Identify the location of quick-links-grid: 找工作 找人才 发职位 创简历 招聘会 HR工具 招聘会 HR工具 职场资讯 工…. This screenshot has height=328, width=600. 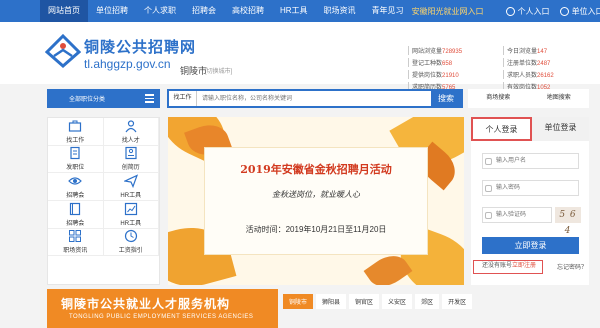
(103, 201).